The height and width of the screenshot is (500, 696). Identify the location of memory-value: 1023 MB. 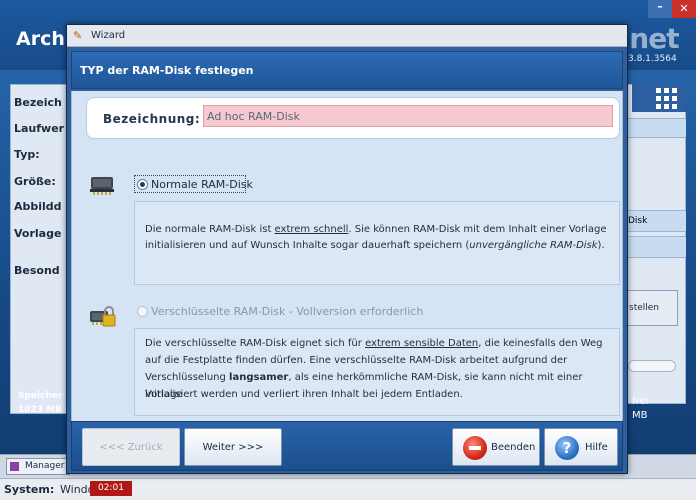
(40, 410).